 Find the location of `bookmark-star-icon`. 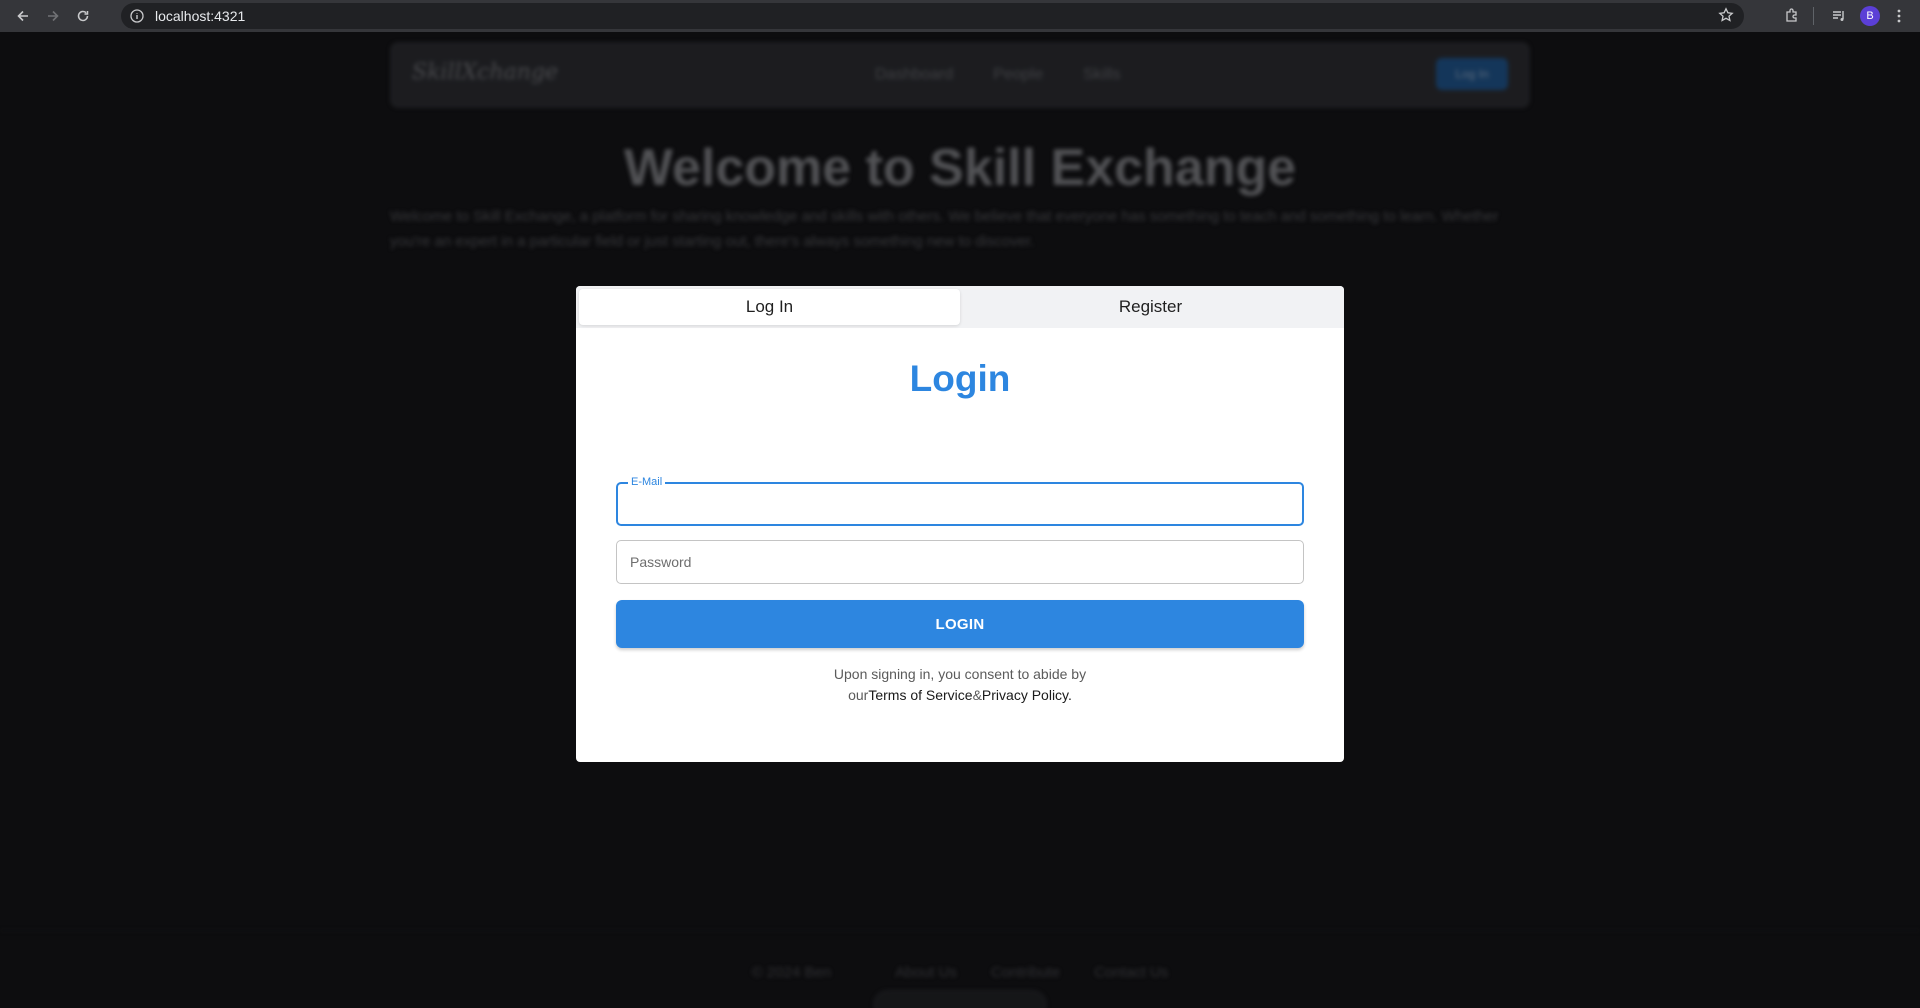

bookmark-star-icon is located at coordinates (1726, 17).